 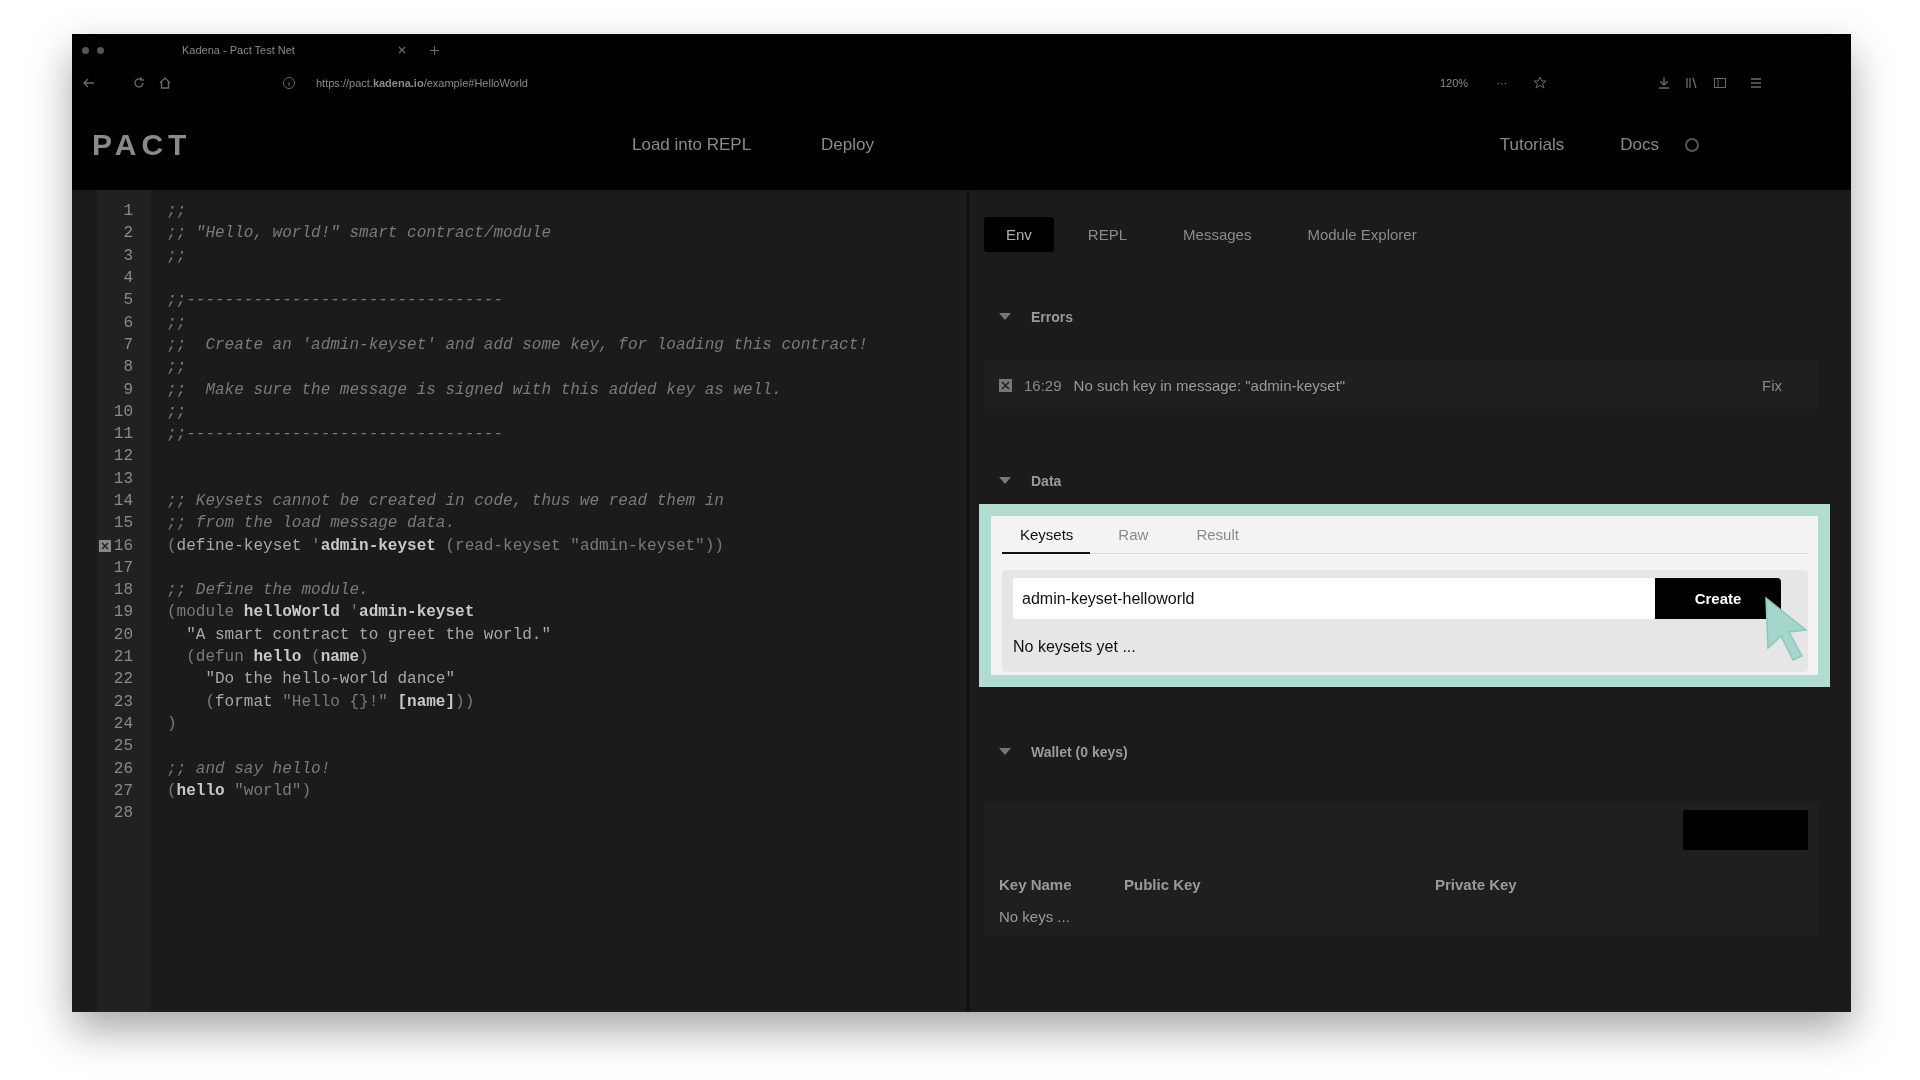 I want to click on data-tab: Raw, so click(x=1134, y=535).